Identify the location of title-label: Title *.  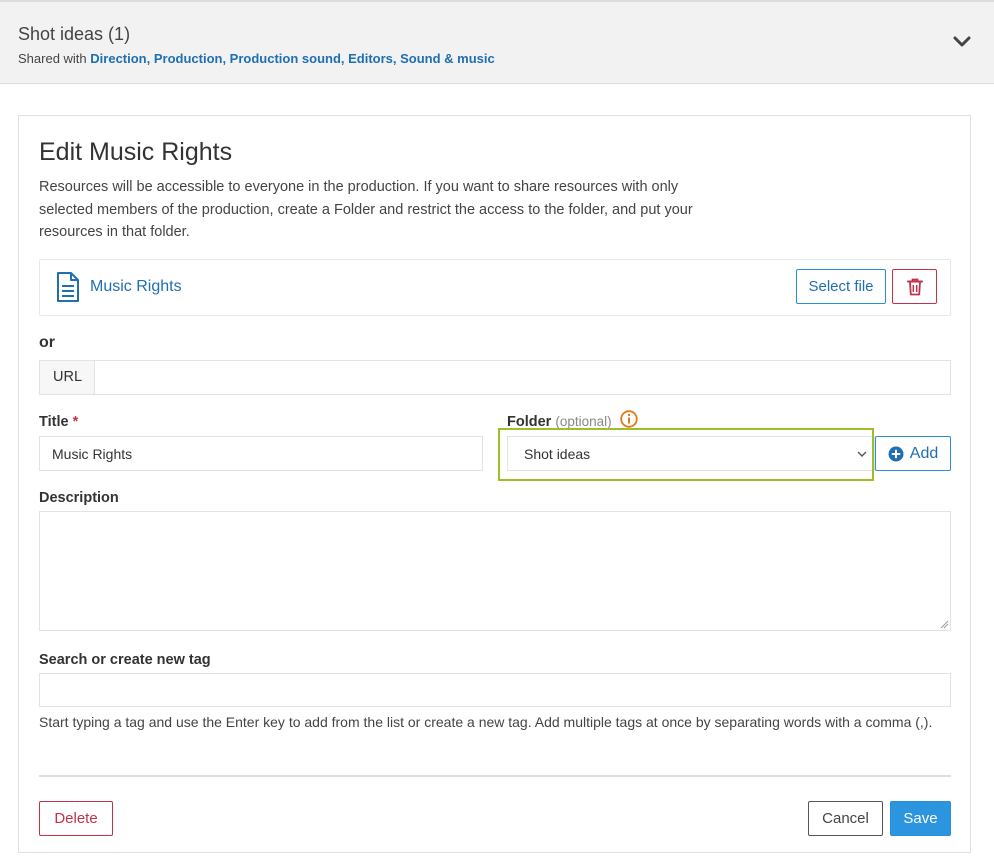
(58, 422).